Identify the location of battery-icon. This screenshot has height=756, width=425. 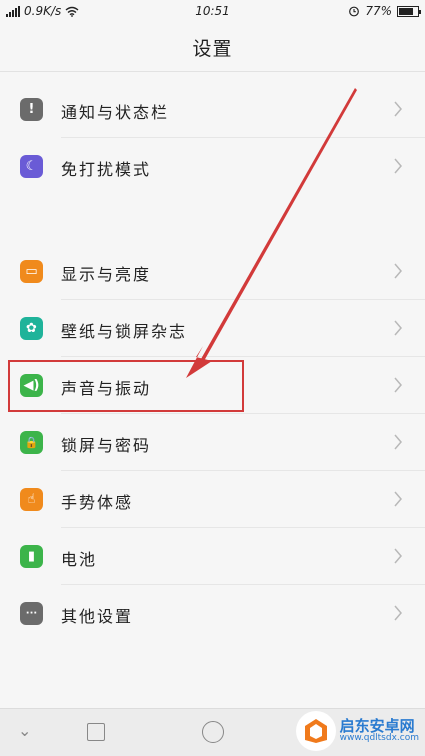
(409, 11).